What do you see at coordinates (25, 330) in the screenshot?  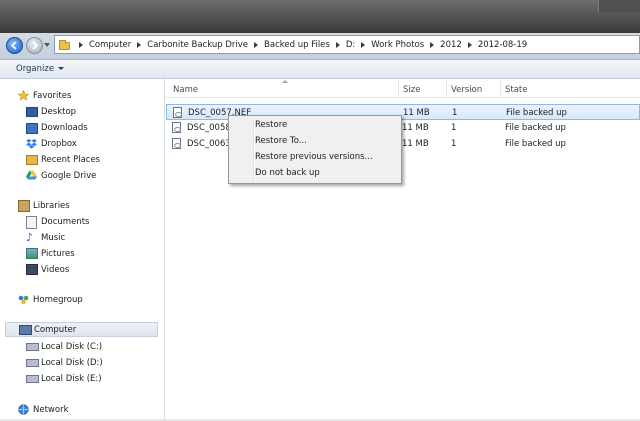 I see `computer-icon` at bounding box center [25, 330].